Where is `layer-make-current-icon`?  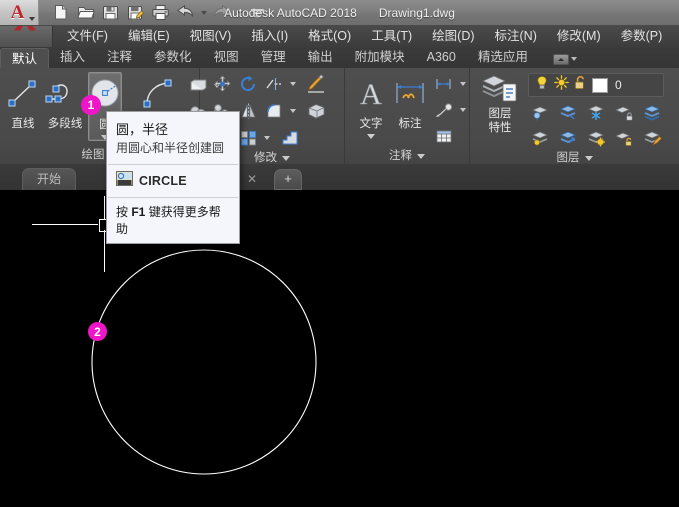 layer-make-current-icon is located at coordinates (652, 112).